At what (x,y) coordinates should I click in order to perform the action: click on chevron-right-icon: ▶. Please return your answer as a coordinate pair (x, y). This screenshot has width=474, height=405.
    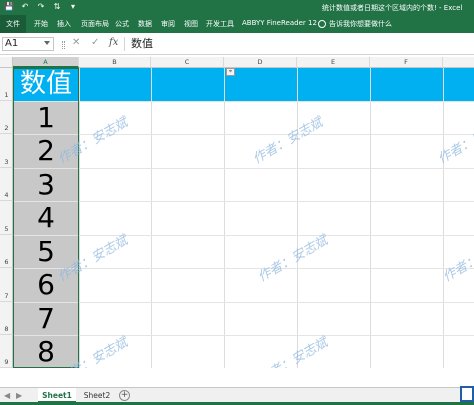
    Looking at the image, I should click on (19, 395).